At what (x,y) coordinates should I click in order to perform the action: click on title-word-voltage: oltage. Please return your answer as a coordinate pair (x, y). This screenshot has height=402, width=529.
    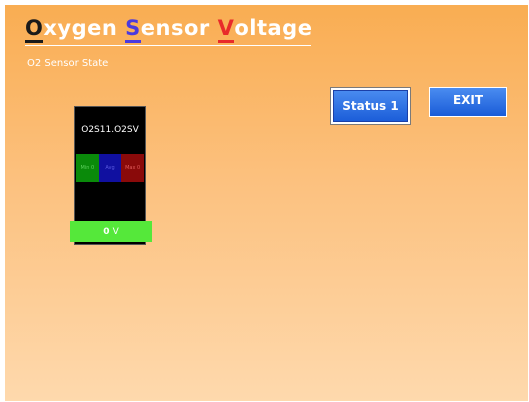
    Looking at the image, I should click on (273, 28).